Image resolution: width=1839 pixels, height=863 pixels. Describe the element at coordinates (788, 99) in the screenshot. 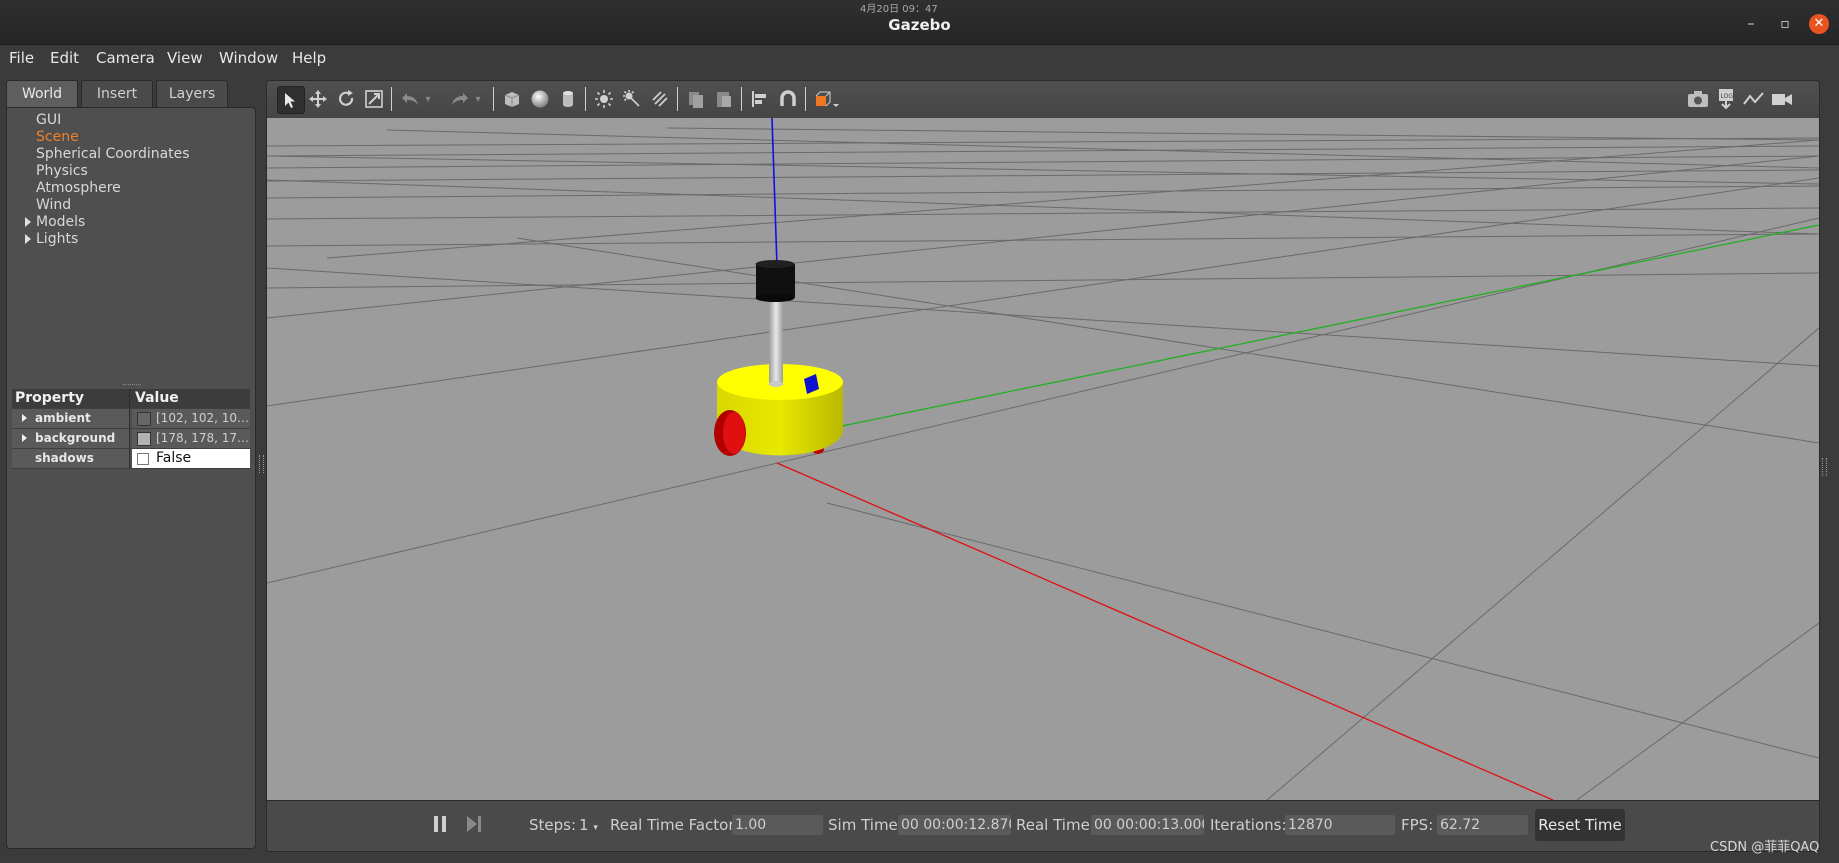

I see `snap-button` at that location.